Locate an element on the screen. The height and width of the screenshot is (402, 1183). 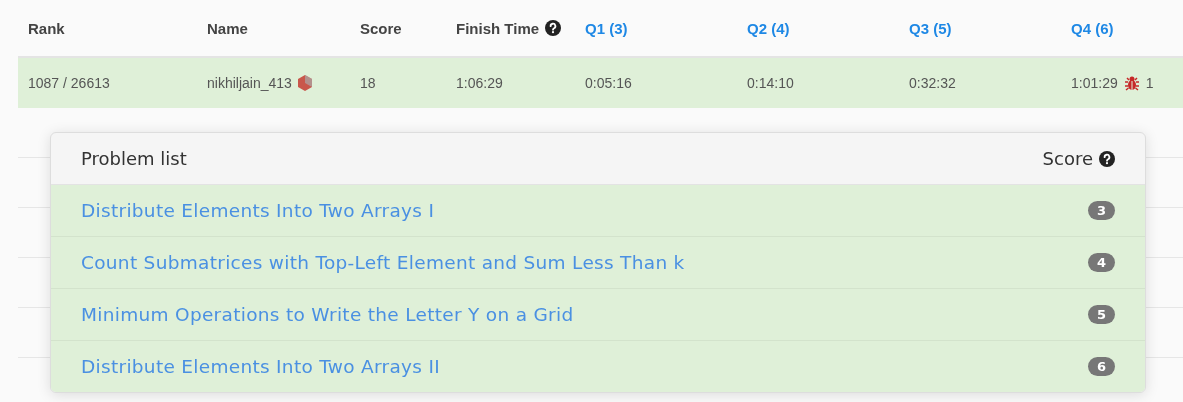
column-header-link: Q1 (3) is located at coordinates (606, 28).